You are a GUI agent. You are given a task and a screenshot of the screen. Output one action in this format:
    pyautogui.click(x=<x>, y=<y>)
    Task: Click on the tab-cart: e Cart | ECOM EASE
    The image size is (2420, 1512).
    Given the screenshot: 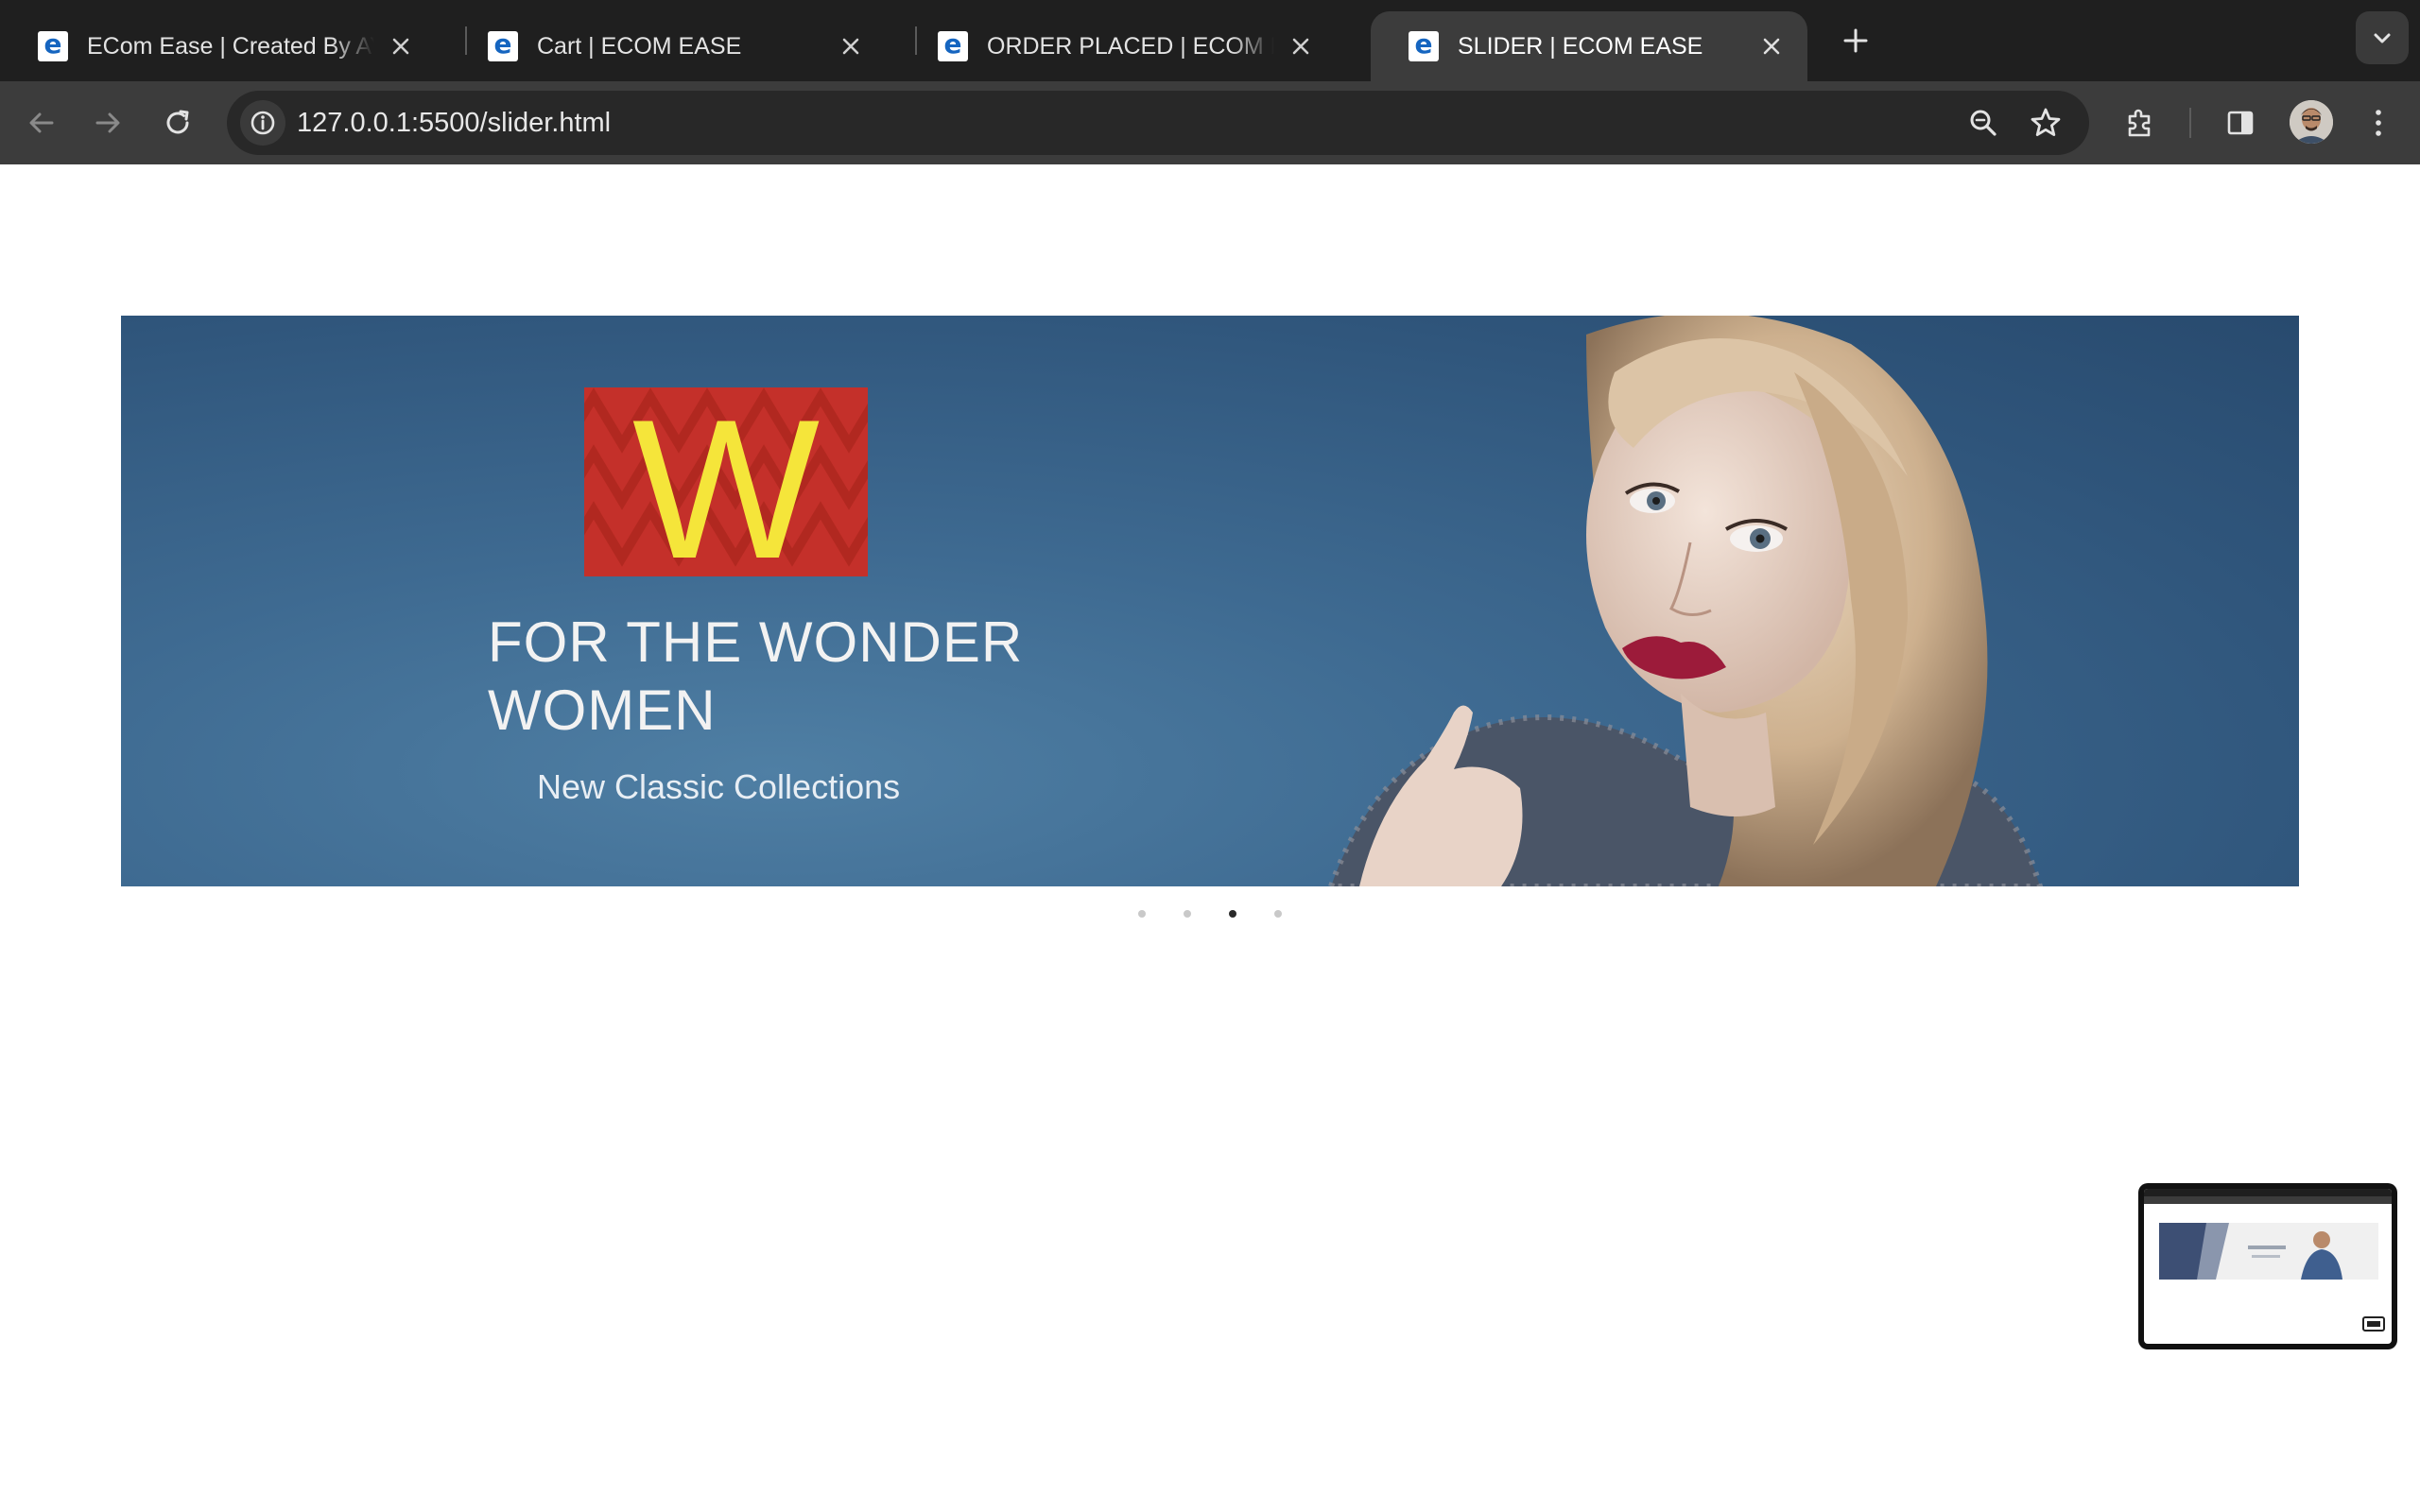 What is the action you would take?
    pyautogui.click(x=668, y=46)
    